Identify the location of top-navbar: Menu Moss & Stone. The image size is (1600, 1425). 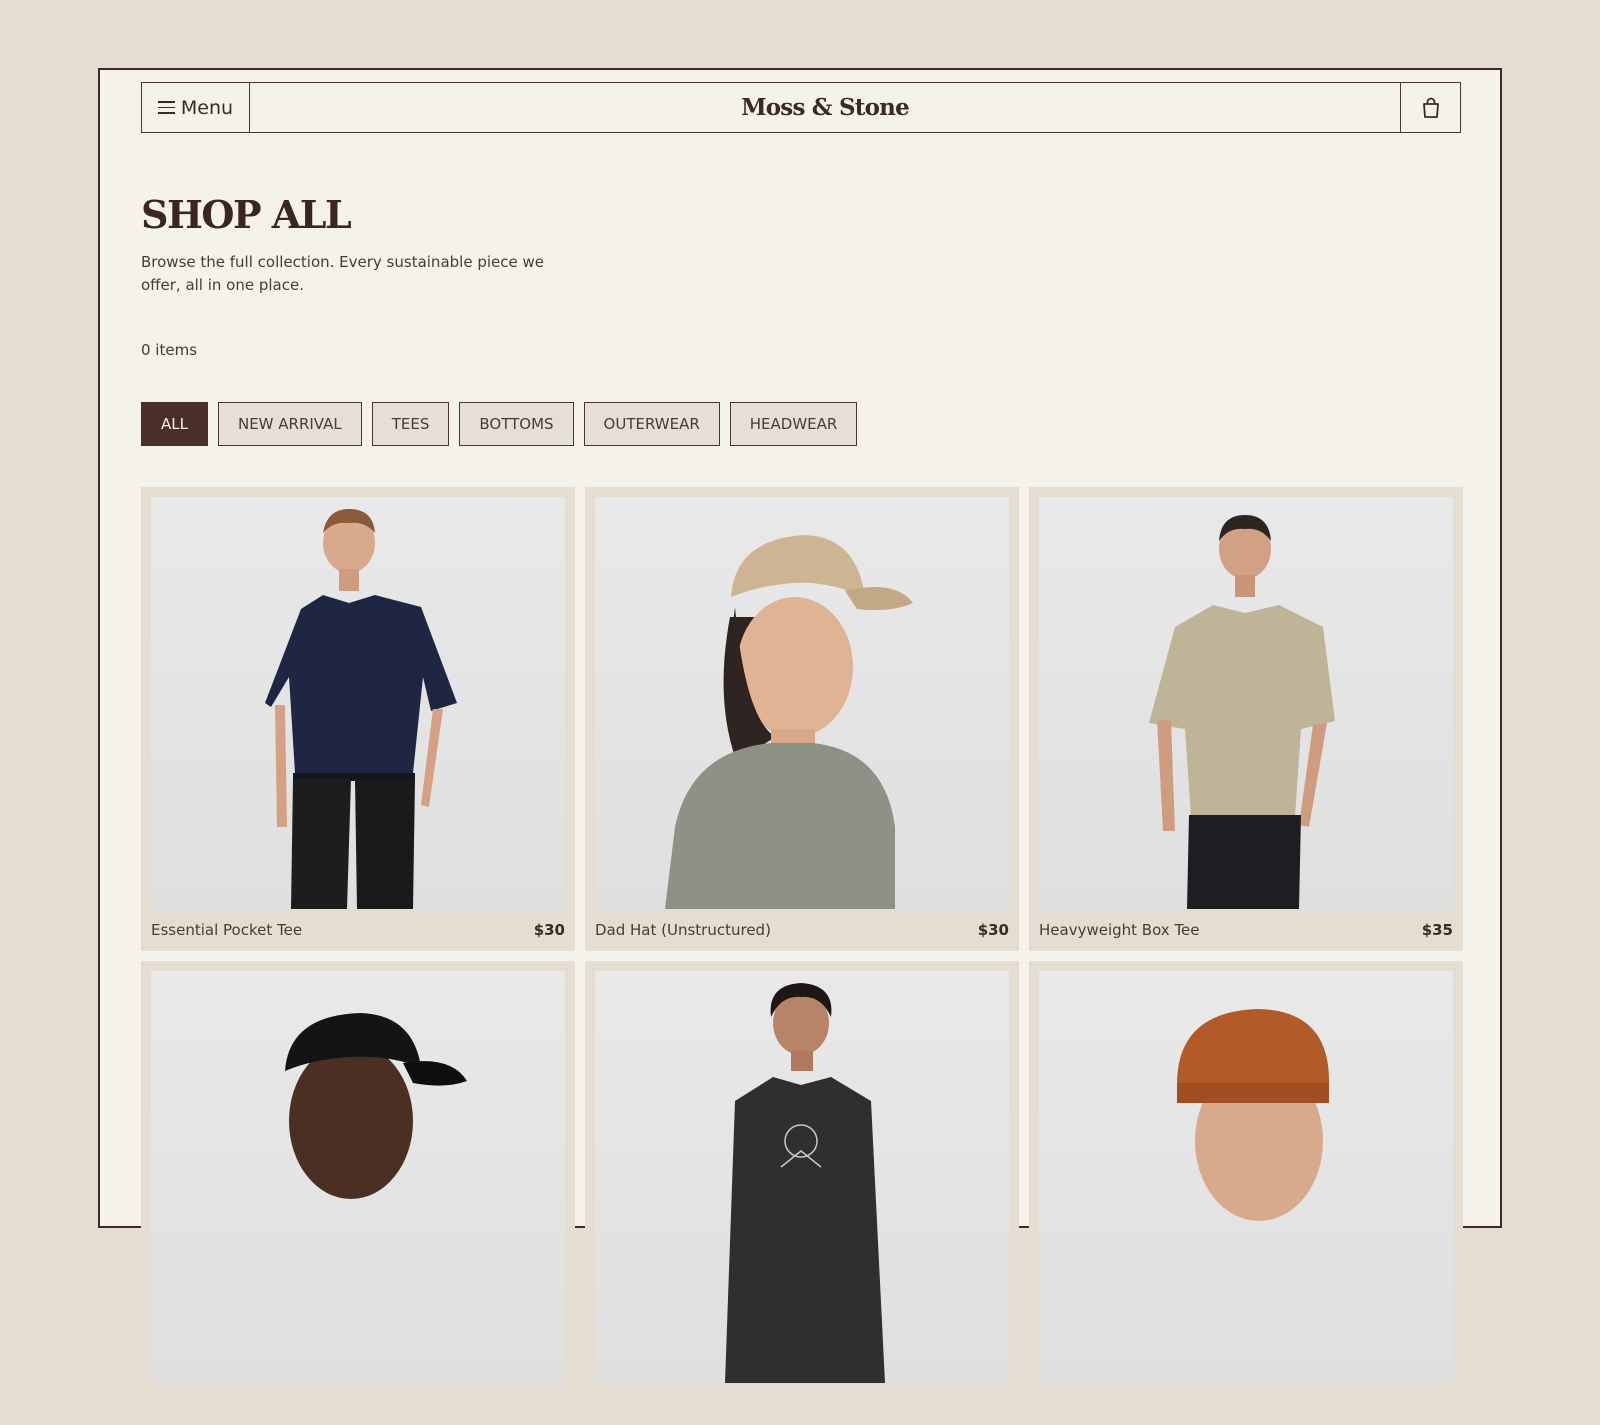
(801, 107).